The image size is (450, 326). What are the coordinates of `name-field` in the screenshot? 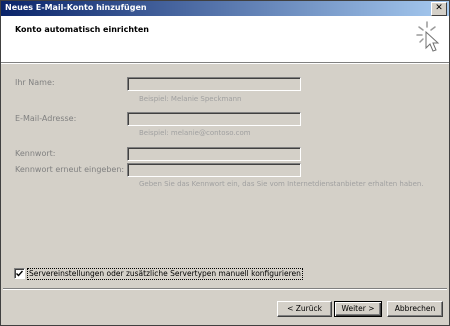 It's located at (214, 84).